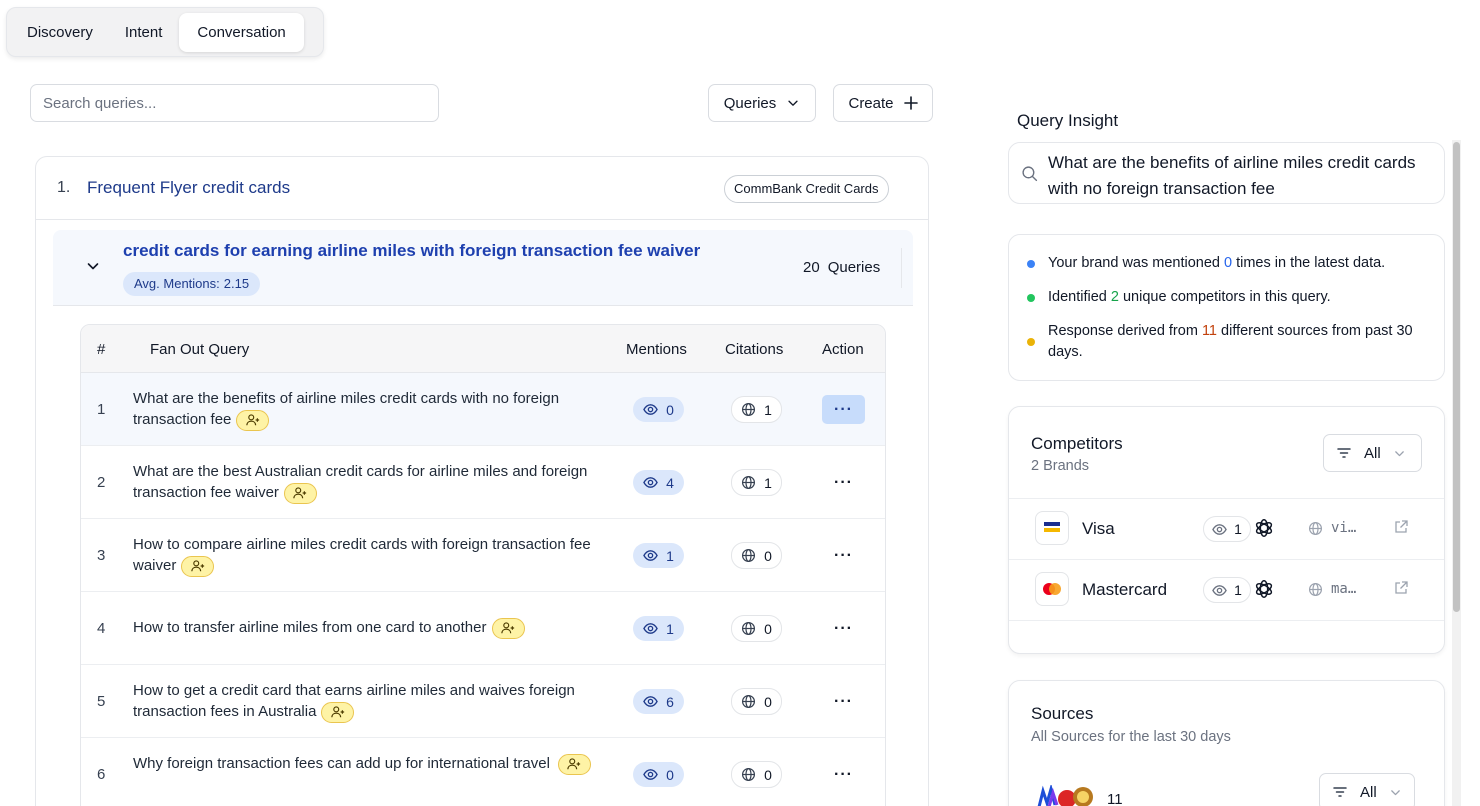 Image resolution: width=1480 pixels, height=806 pixels. Describe the element at coordinates (1209, 331) in the screenshot. I see `stat-value: 11` at that location.